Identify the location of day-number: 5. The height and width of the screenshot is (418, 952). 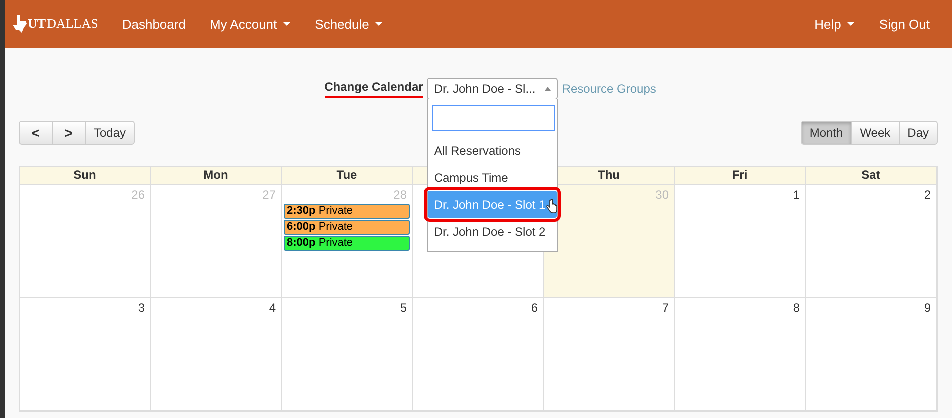
(403, 308).